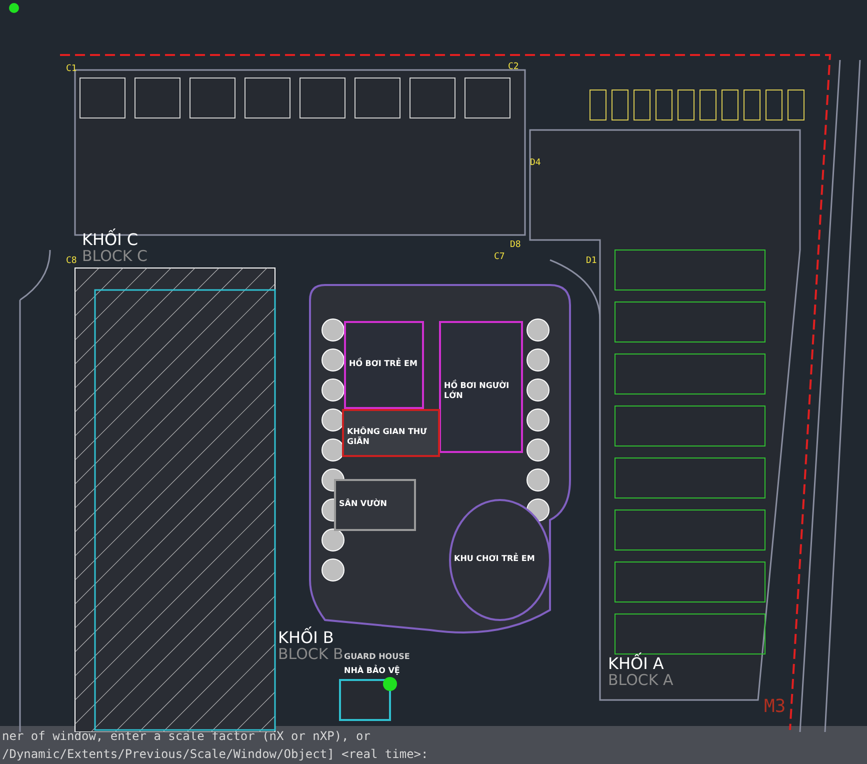 This screenshot has width=867, height=764. Describe the element at coordinates (215, 754) in the screenshot. I see `command-prompt: /Dynamic/Extents/Previous/Scale/Window/Object] <real time>:` at that location.